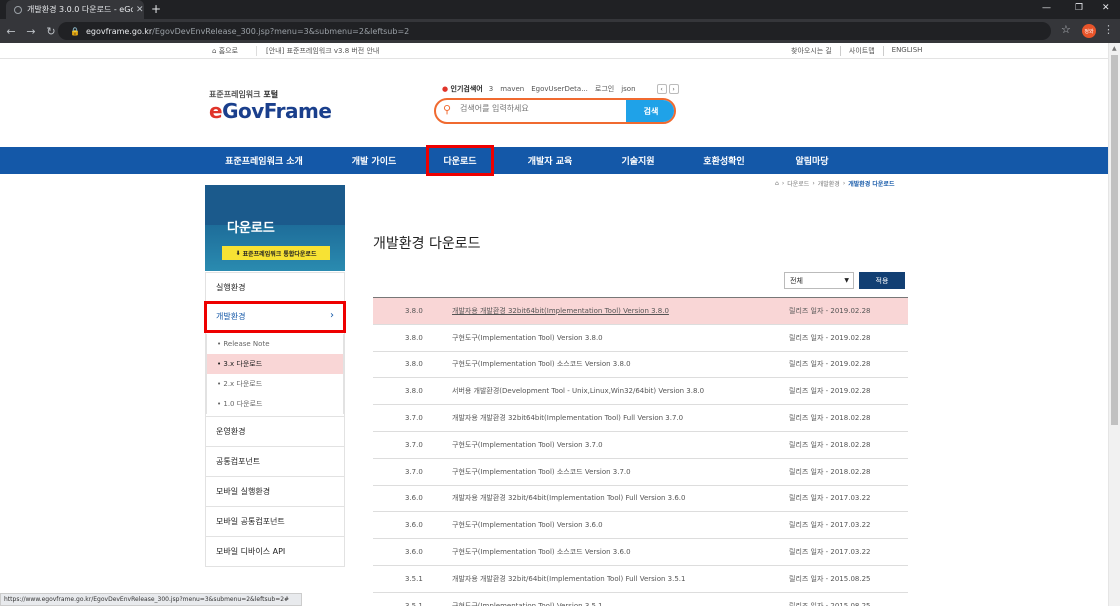 Image resolution: width=1120 pixels, height=606 pixels. Describe the element at coordinates (1114, 240) in the screenshot. I see `scrollbar-thumb` at that location.